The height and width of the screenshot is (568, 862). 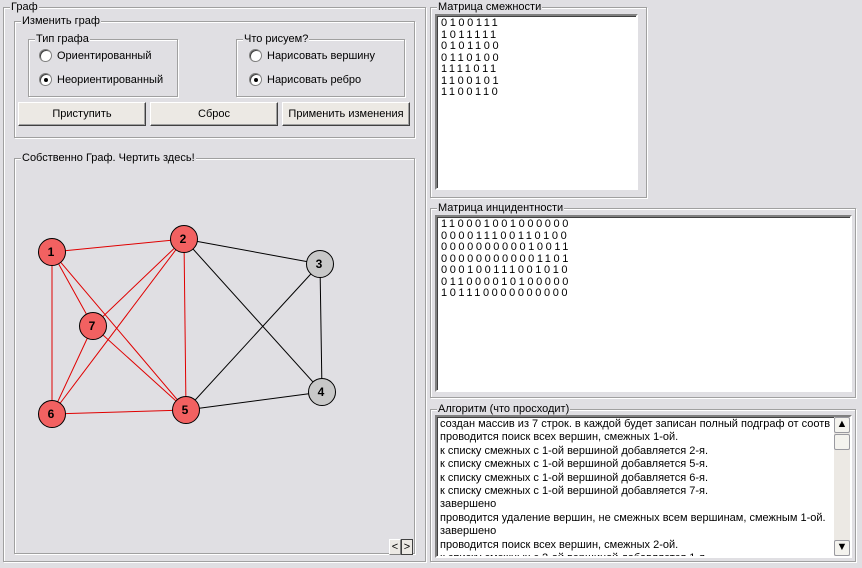 What do you see at coordinates (395, 547) in the screenshot?
I see `scroll-left-button: <` at bounding box center [395, 547].